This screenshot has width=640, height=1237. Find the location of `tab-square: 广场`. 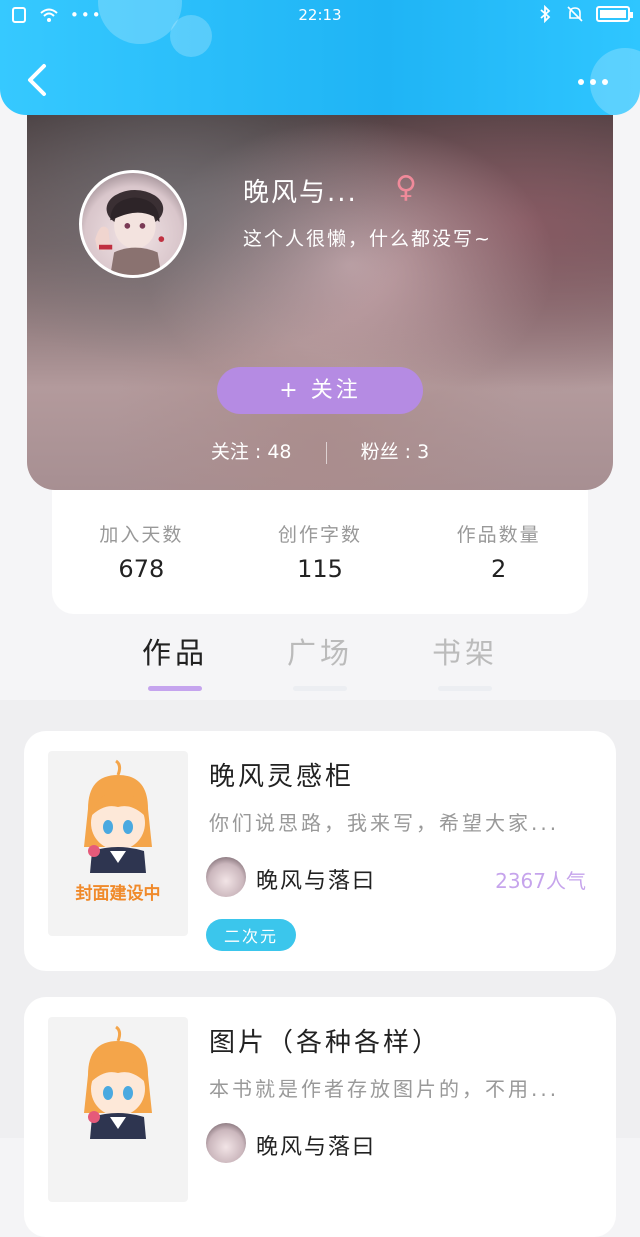

tab-square: 广场 is located at coordinates (320, 660).